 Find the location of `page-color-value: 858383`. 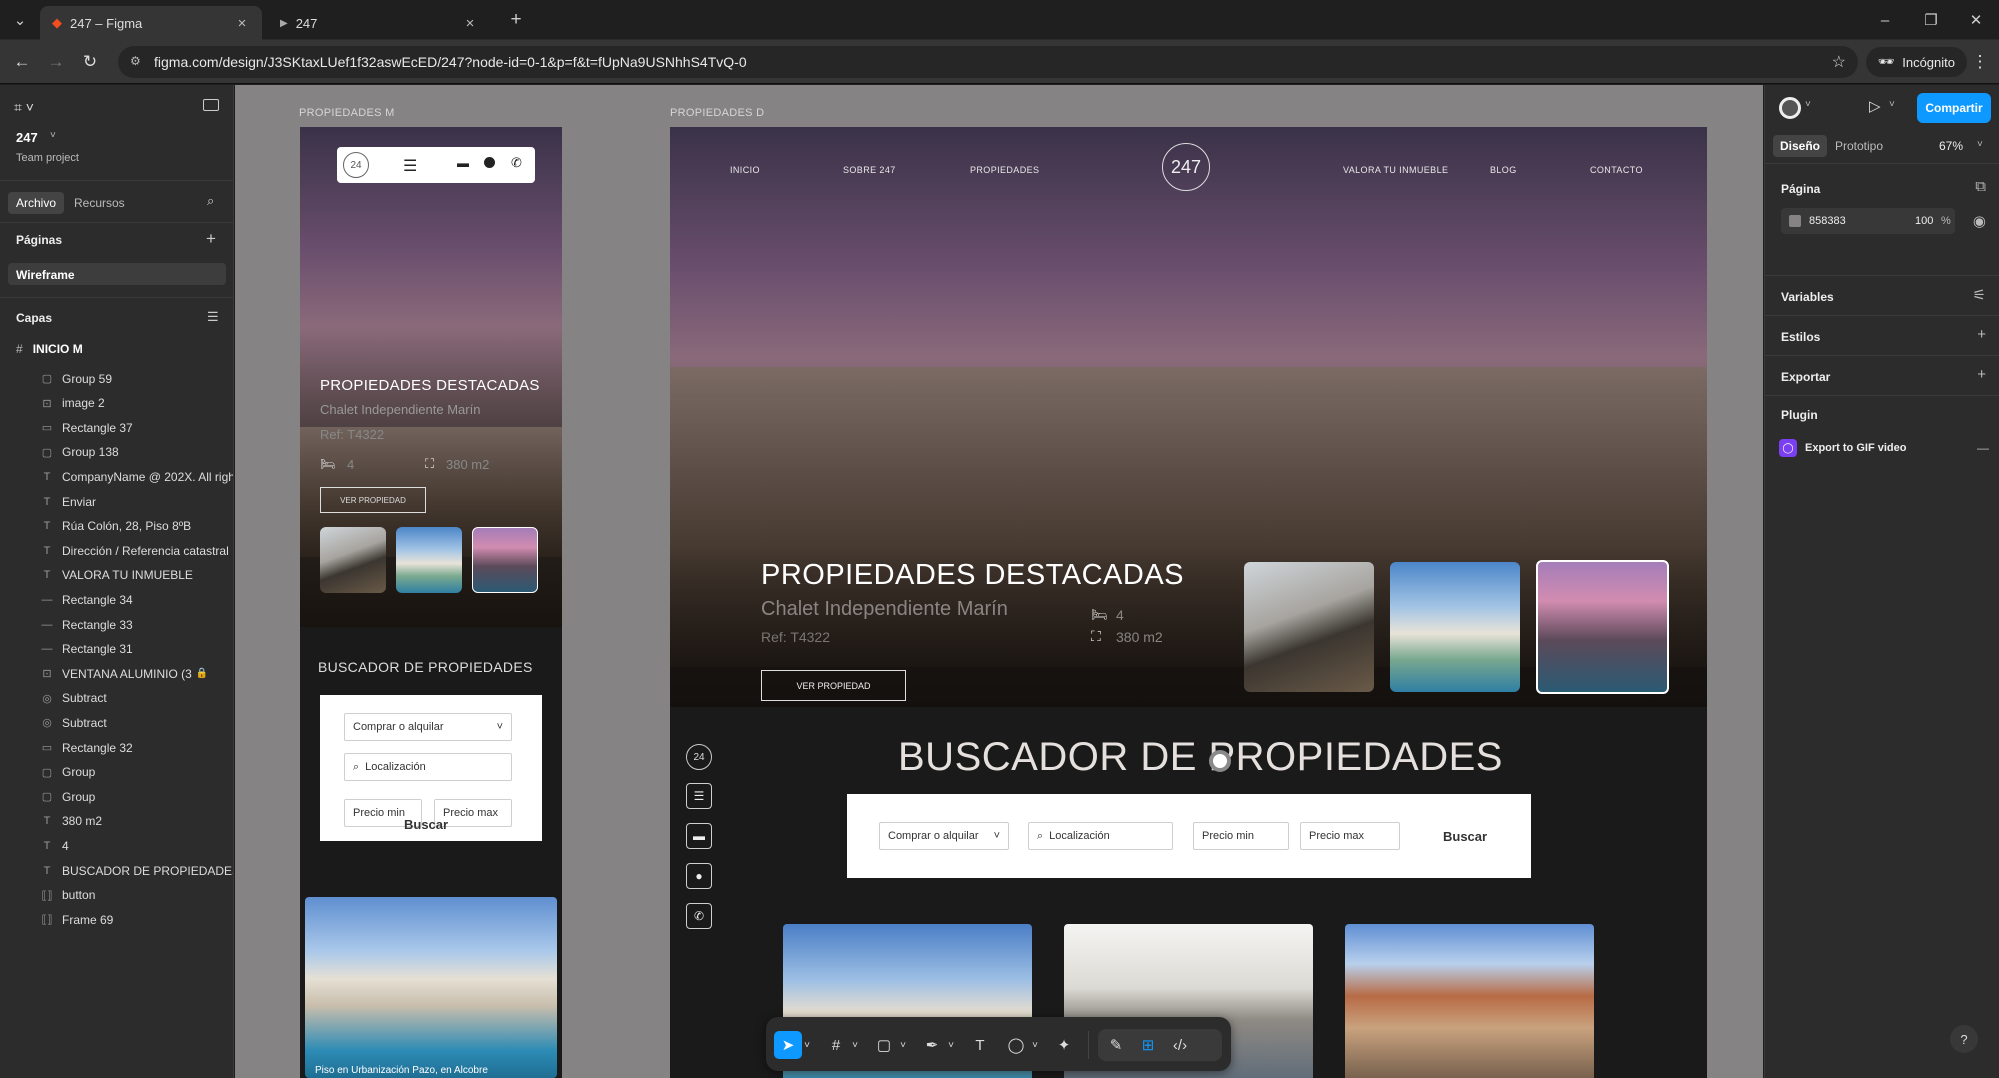

page-color-value: 858383 is located at coordinates (1827, 221).